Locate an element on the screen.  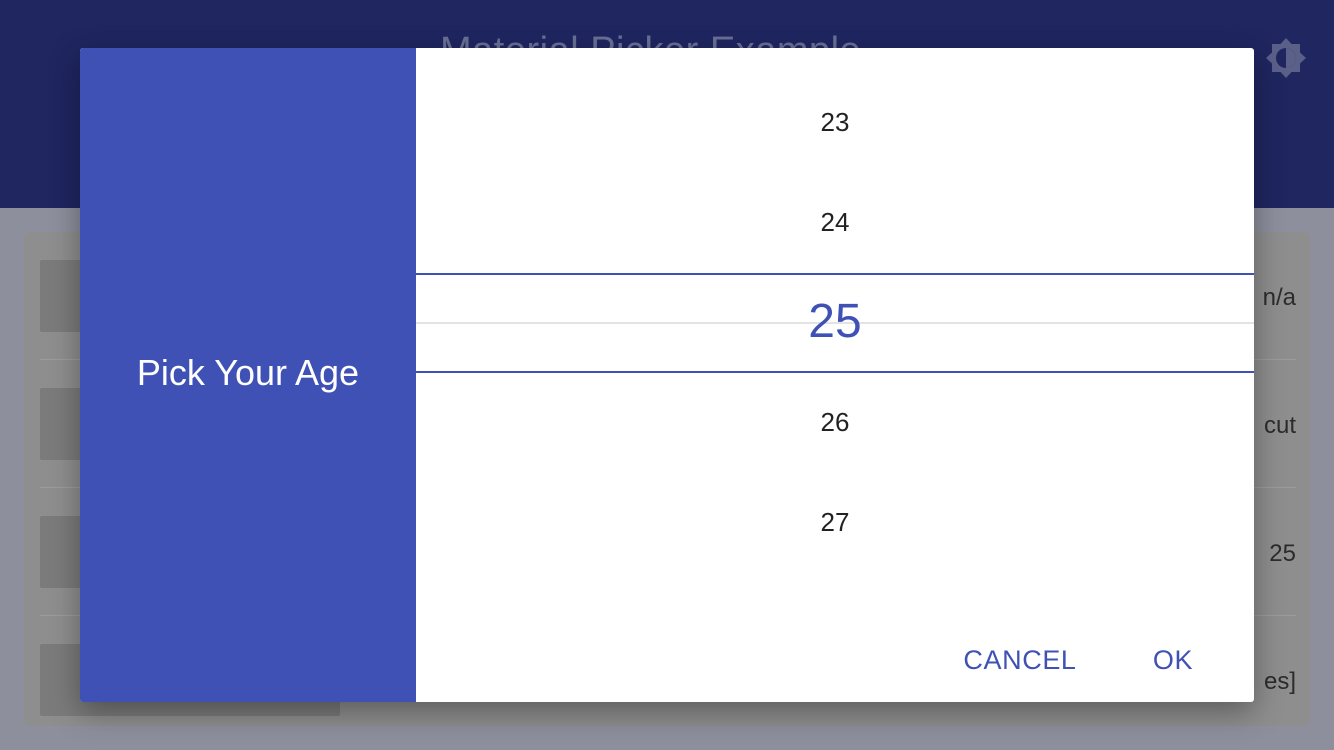
picker-selected-value: 25 is located at coordinates (835, 322).